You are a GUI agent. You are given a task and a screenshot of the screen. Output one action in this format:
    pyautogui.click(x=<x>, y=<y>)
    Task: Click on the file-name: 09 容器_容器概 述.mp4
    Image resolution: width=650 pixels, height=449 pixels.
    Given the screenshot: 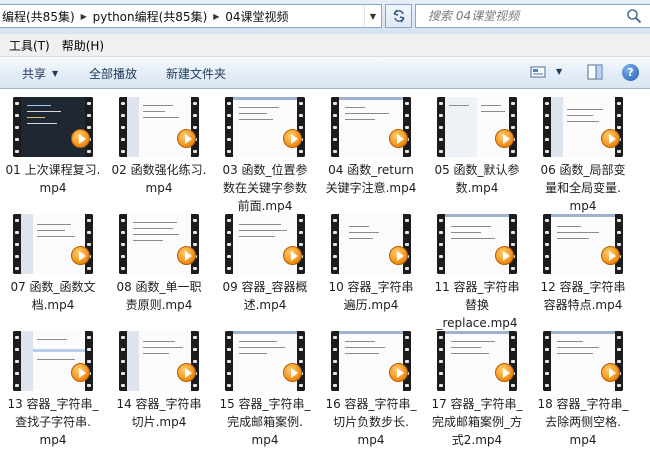 What is the action you would take?
    pyautogui.click(x=265, y=296)
    